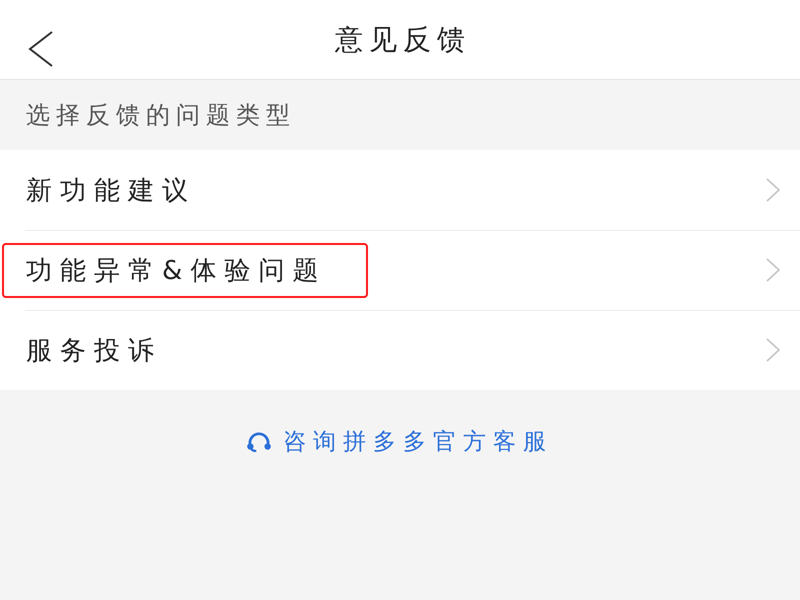 The width and height of the screenshot is (800, 600). What do you see at coordinates (259, 442) in the screenshot?
I see `headset-icon` at bounding box center [259, 442].